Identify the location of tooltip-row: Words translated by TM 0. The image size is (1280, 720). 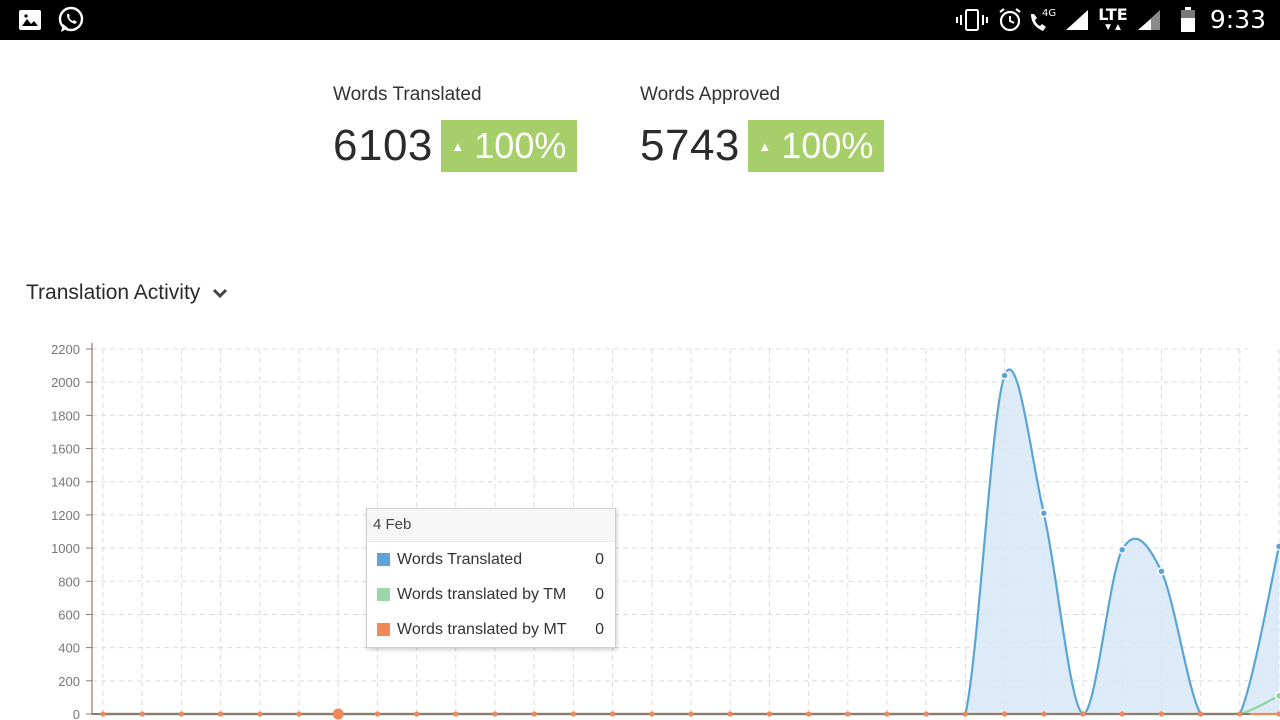
(491, 594).